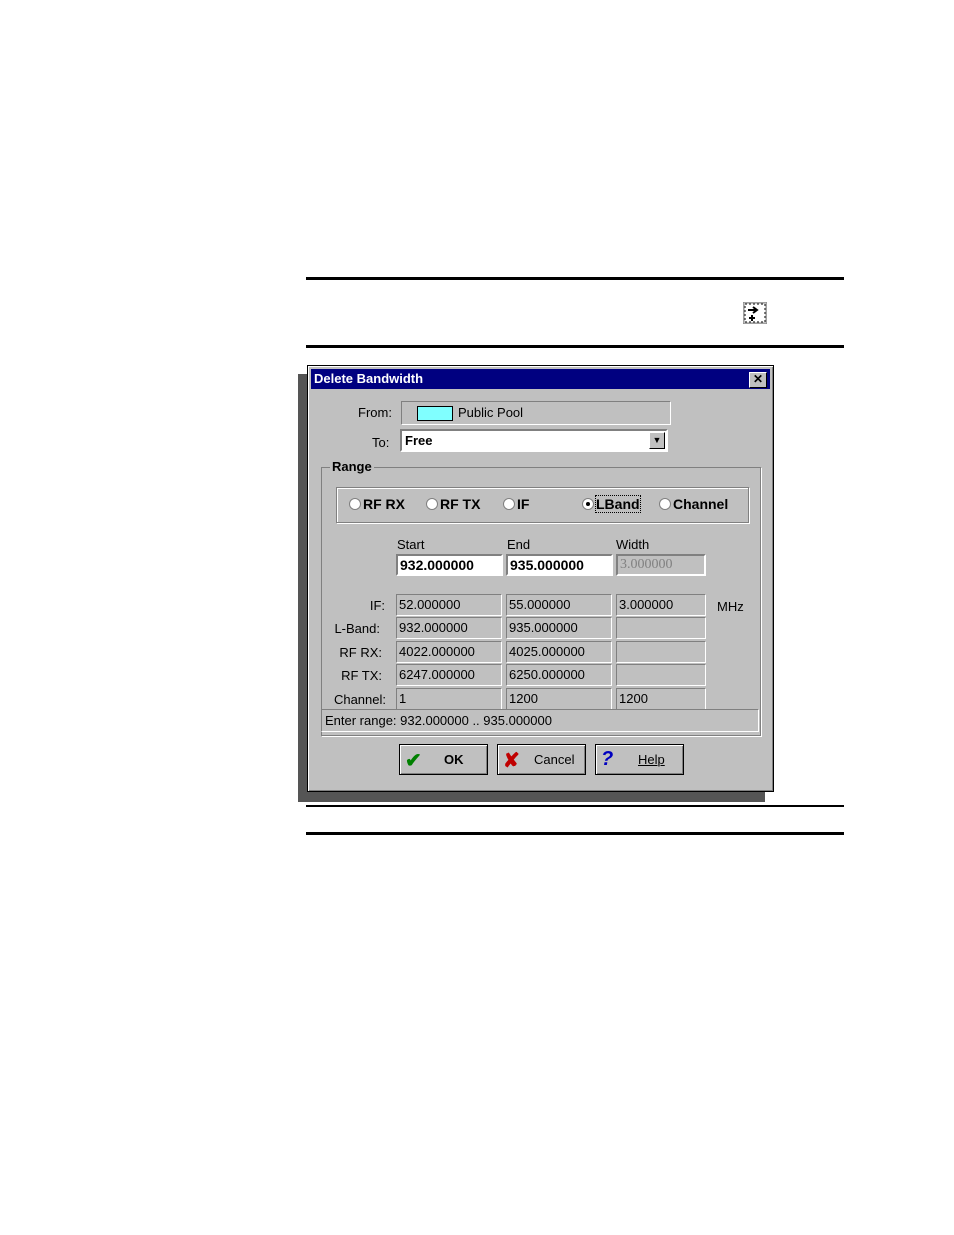 This screenshot has height=1235, width=954. I want to click on cancel-button: ✘ Cancel, so click(541, 759).